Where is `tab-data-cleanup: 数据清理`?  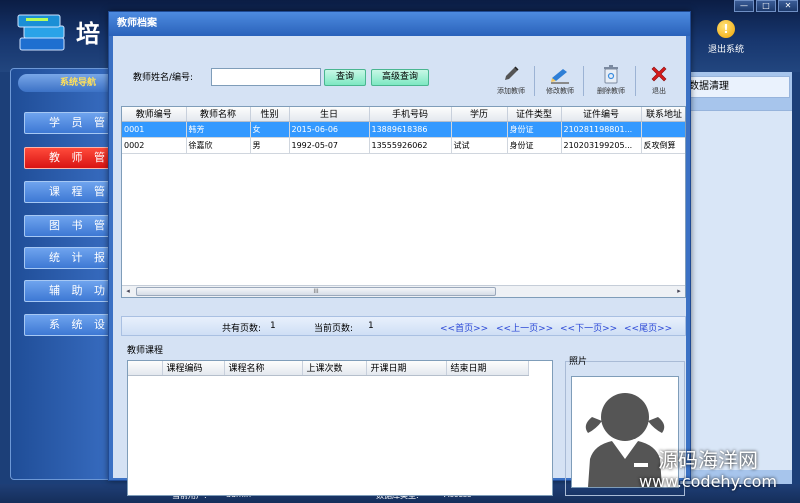 tab-data-cleanup: 数据清理 is located at coordinates (735, 87).